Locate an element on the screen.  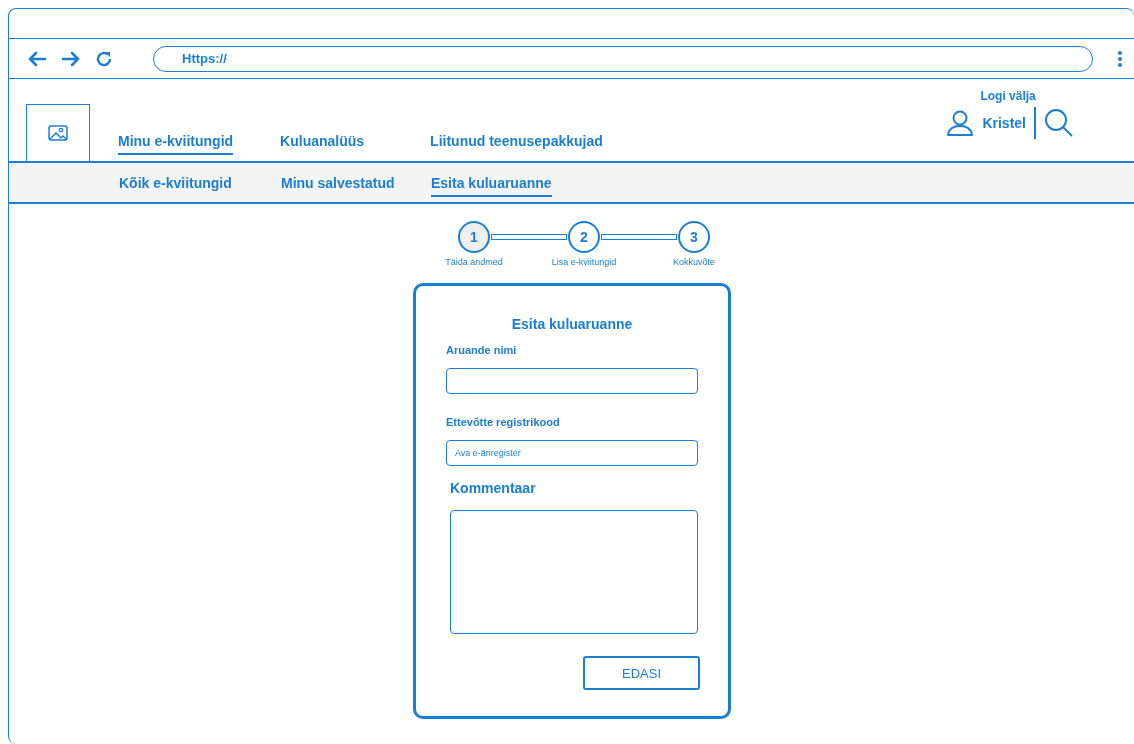
nav-tab: Liitunud teenusepakkujad is located at coordinates (516, 144).